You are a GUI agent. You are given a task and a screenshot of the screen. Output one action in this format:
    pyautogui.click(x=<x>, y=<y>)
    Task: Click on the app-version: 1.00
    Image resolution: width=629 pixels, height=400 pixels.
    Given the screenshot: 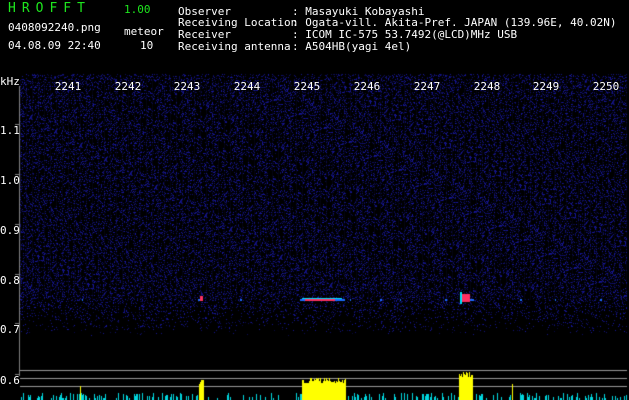 What is the action you would take?
    pyautogui.click(x=137, y=9)
    